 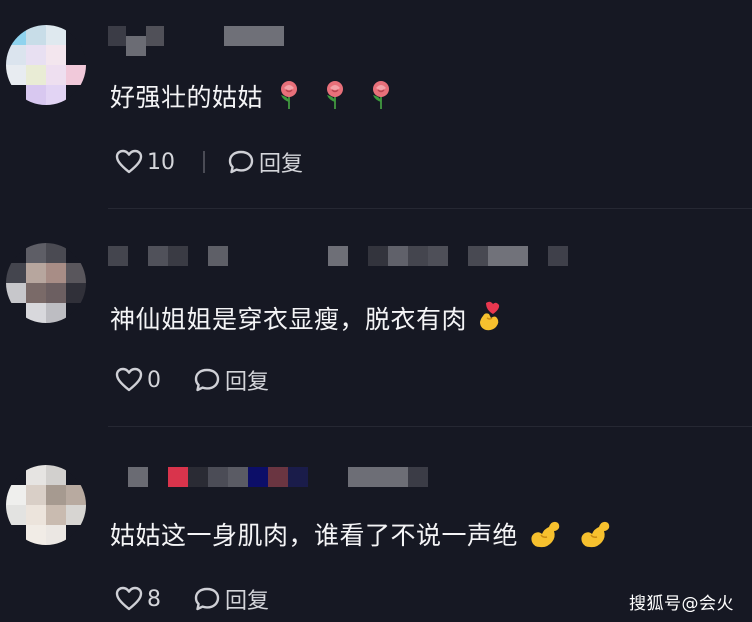 I want to click on comment-actions: 8 回复, so click(x=192, y=599).